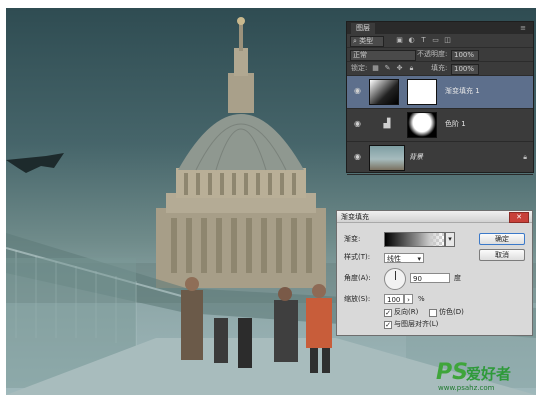 This screenshot has height=403, width=547. What do you see at coordinates (452, 372) in the screenshot?
I see `watermark-ps: PS` at bounding box center [452, 372].